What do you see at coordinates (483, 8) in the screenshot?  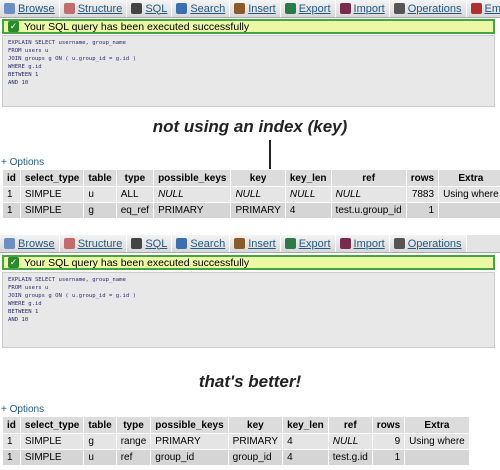 I see `tab-emp: Emp` at bounding box center [483, 8].